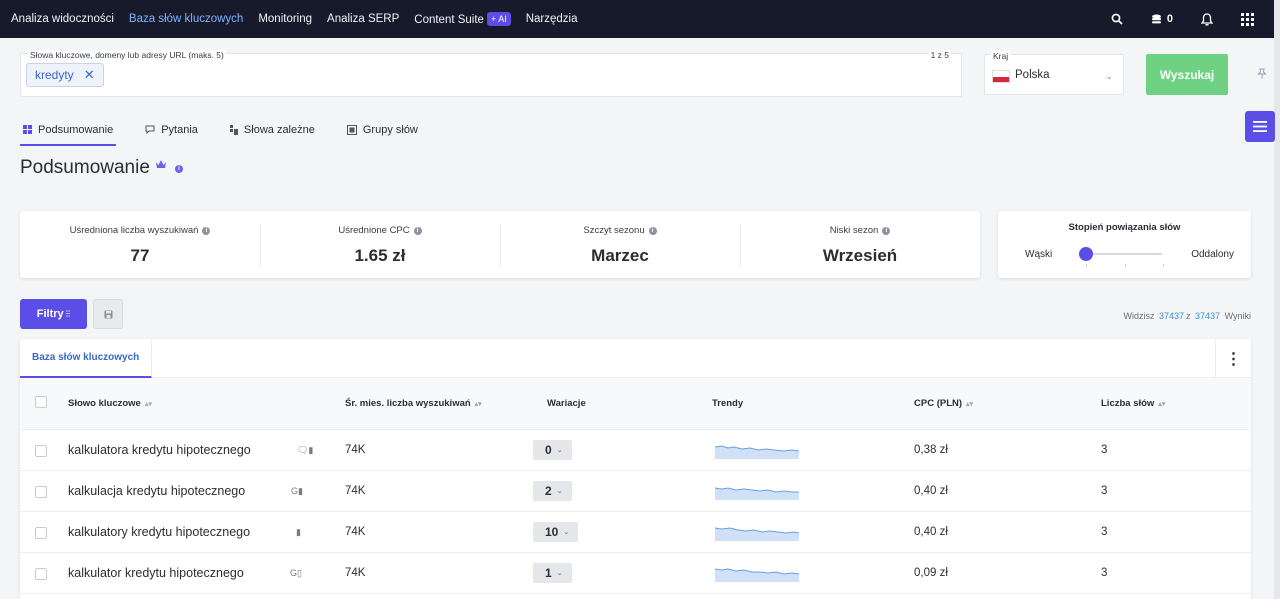  What do you see at coordinates (1039, 254) in the screenshot?
I see `relation-left-label: Wąski` at bounding box center [1039, 254].